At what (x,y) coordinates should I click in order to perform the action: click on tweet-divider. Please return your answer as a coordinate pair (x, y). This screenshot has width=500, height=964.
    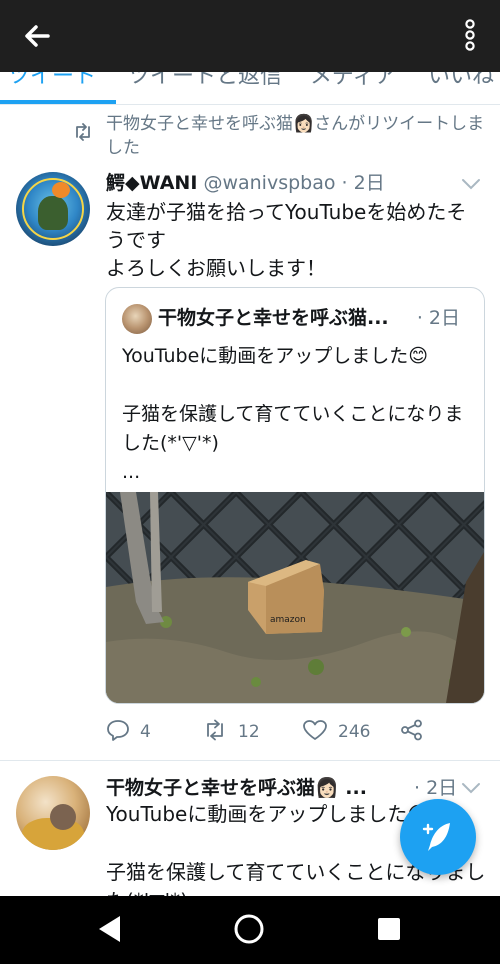
    Looking at the image, I should click on (250, 760).